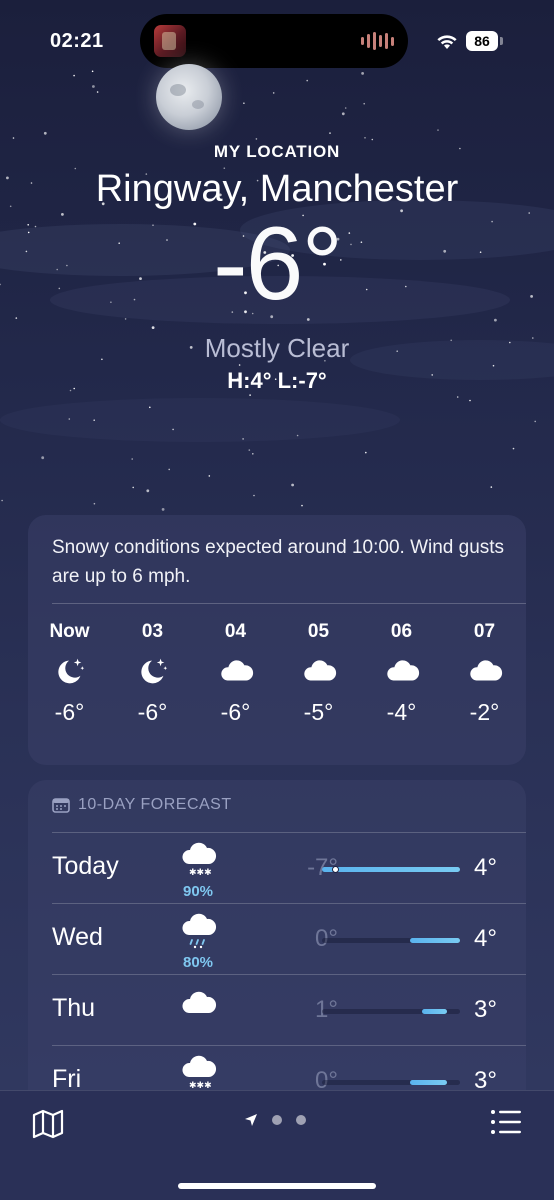 This screenshot has width=554, height=1200. What do you see at coordinates (77, 41) in the screenshot?
I see `status-time: 02:21` at bounding box center [77, 41].